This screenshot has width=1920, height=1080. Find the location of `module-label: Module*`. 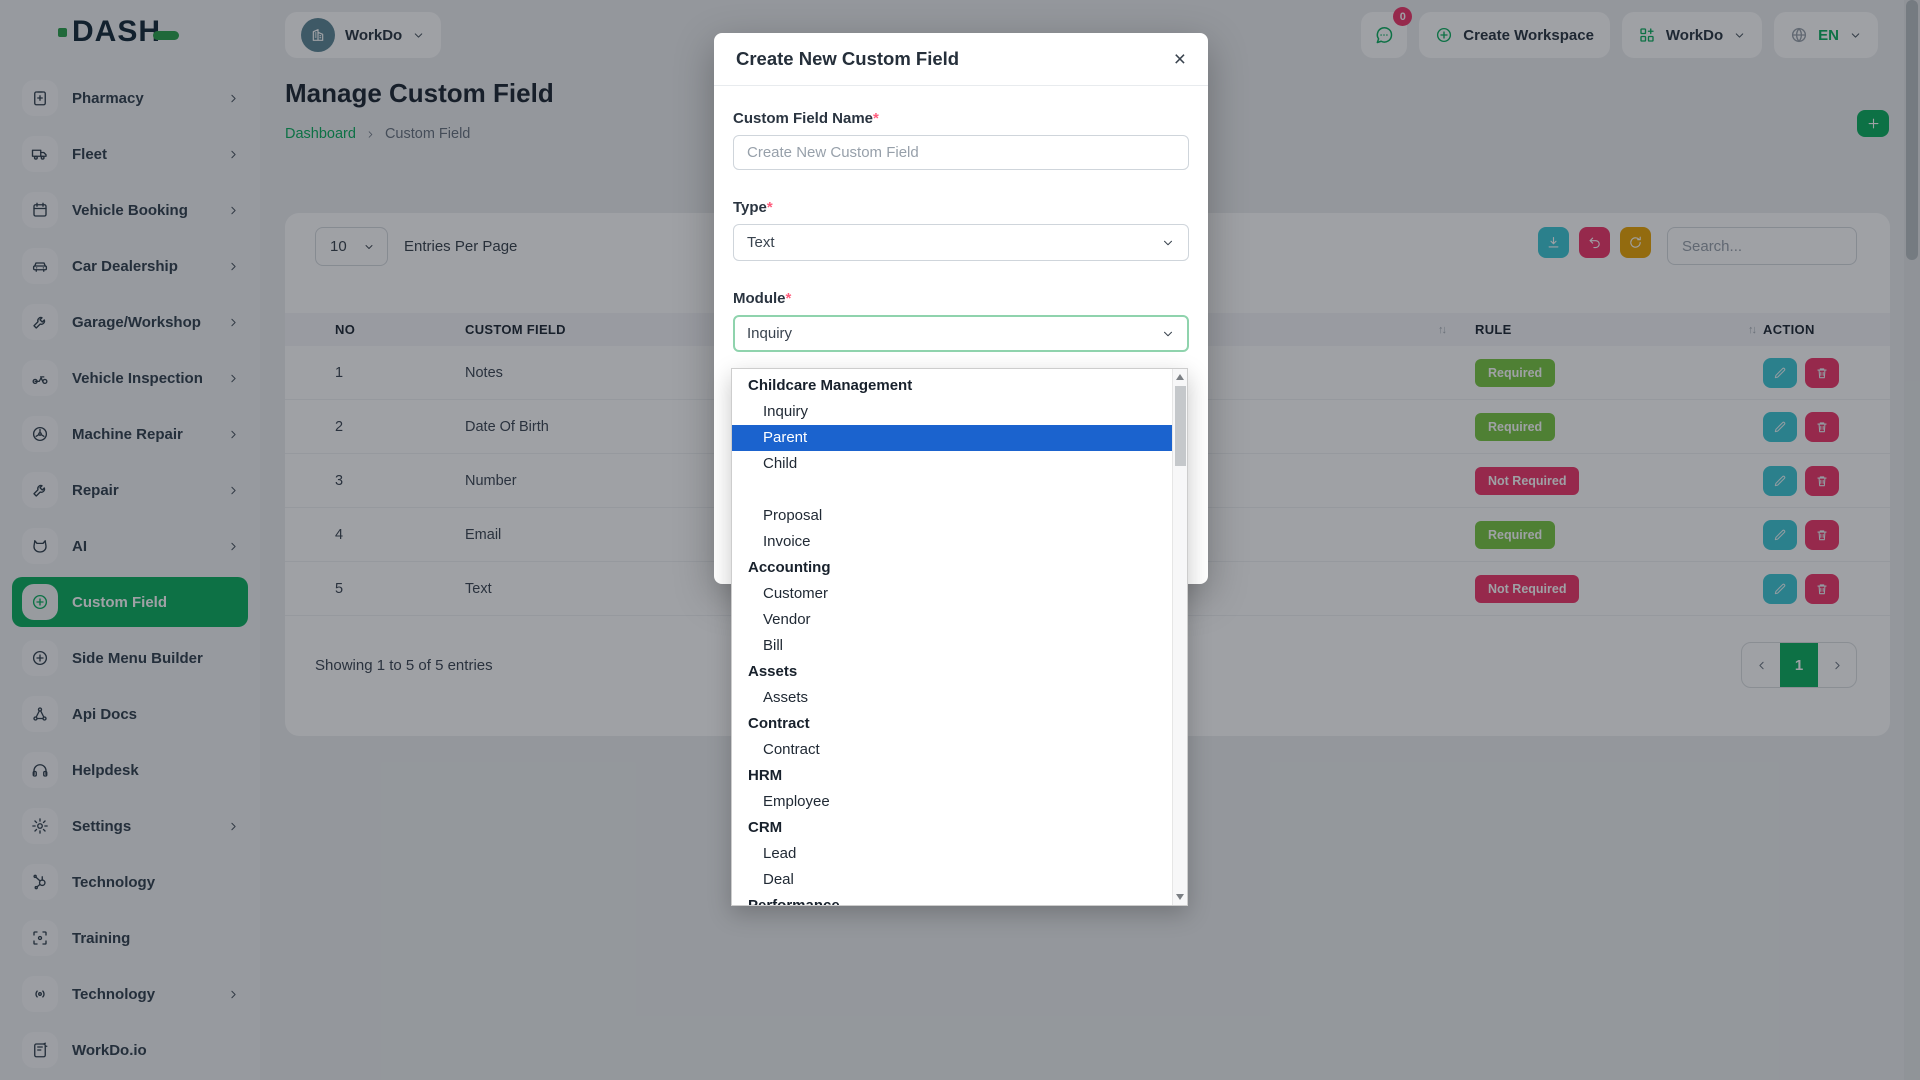

module-label: Module* is located at coordinates (762, 298).